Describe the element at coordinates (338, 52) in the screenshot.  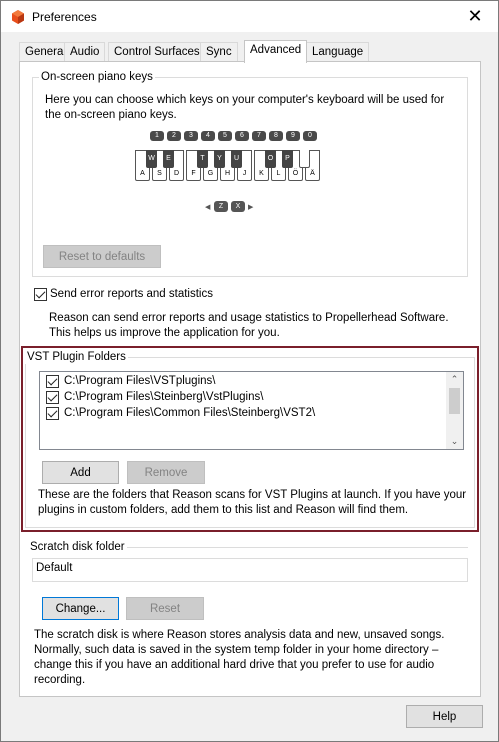
I see `tab-language: Language` at that location.